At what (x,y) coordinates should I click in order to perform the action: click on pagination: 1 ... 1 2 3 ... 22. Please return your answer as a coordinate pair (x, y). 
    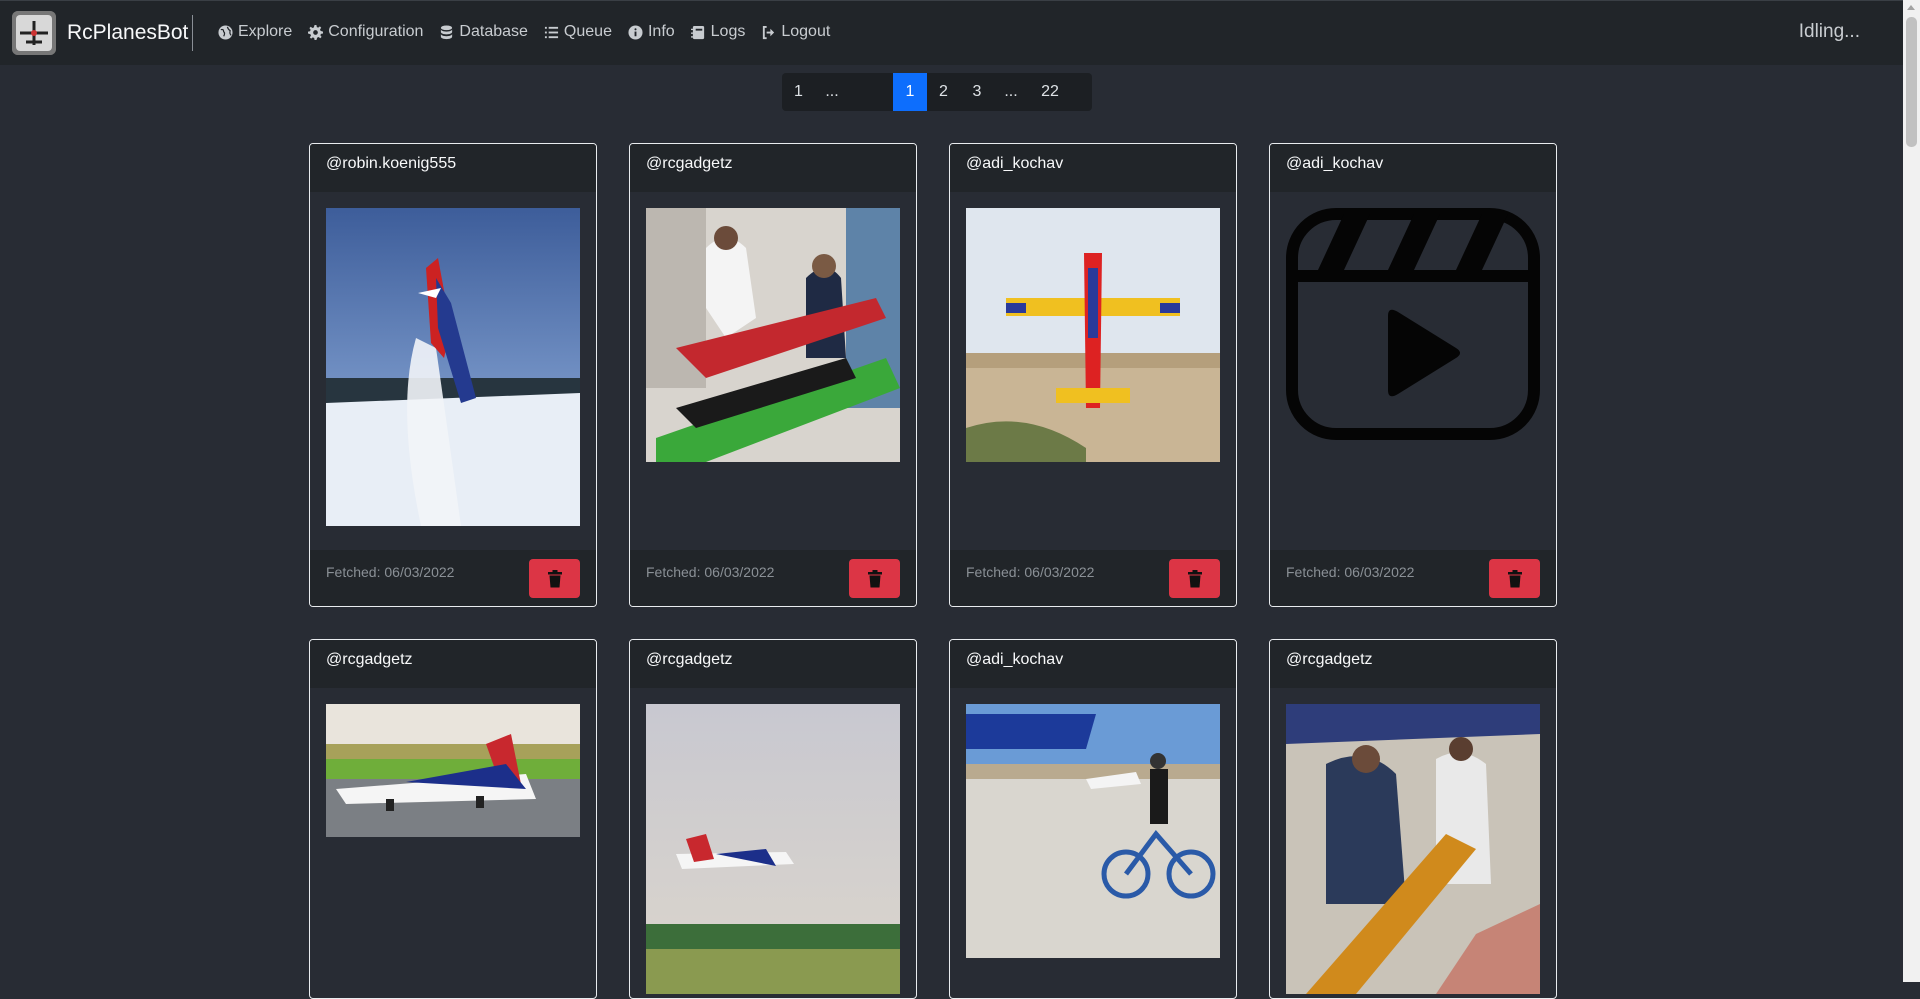
    Looking at the image, I should click on (937, 92).